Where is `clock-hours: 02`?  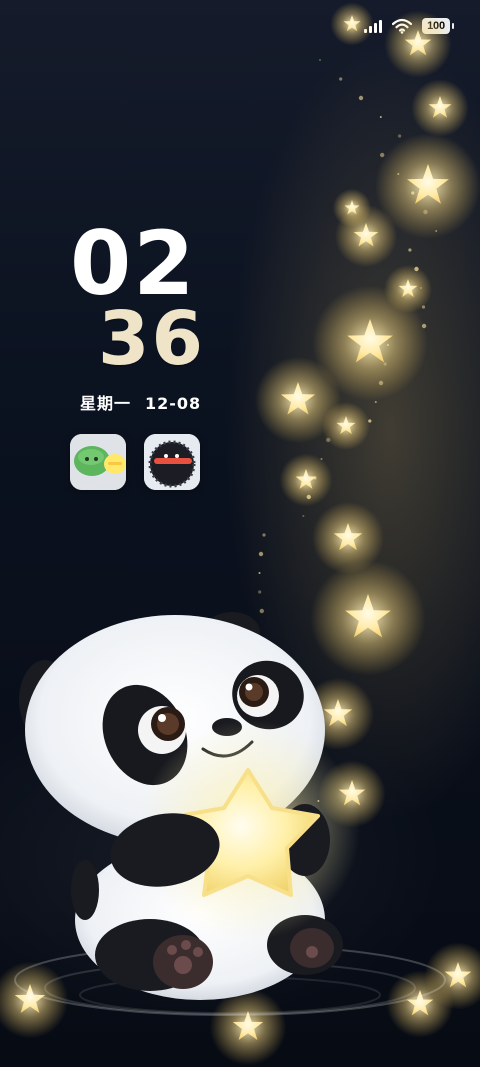 clock-hours: 02 is located at coordinates (133, 263).